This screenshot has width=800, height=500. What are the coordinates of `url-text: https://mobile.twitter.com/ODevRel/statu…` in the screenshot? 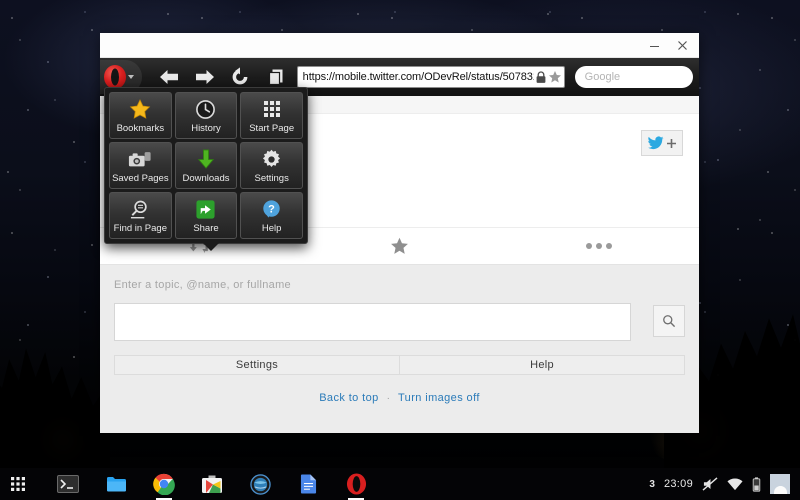 It's located at (418, 77).